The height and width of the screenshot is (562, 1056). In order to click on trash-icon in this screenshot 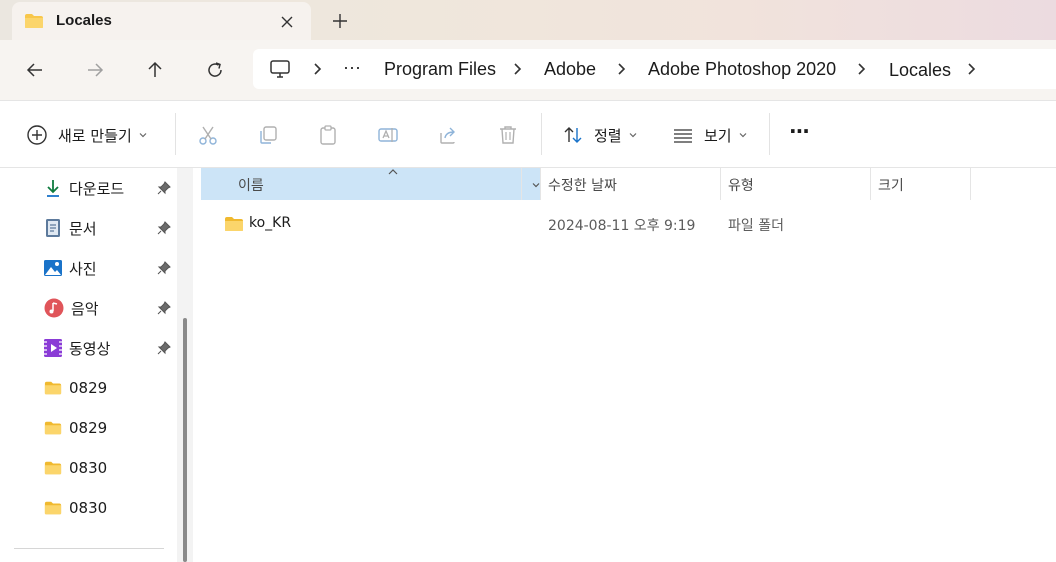, I will do `click(508, 135)`.